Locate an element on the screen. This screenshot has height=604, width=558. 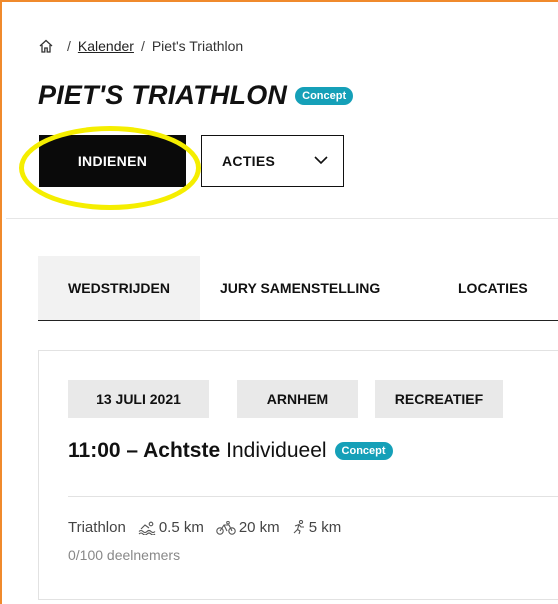
race-title: 11:00 – Achtste Individueel Concept is located at coordinates (230, 451).